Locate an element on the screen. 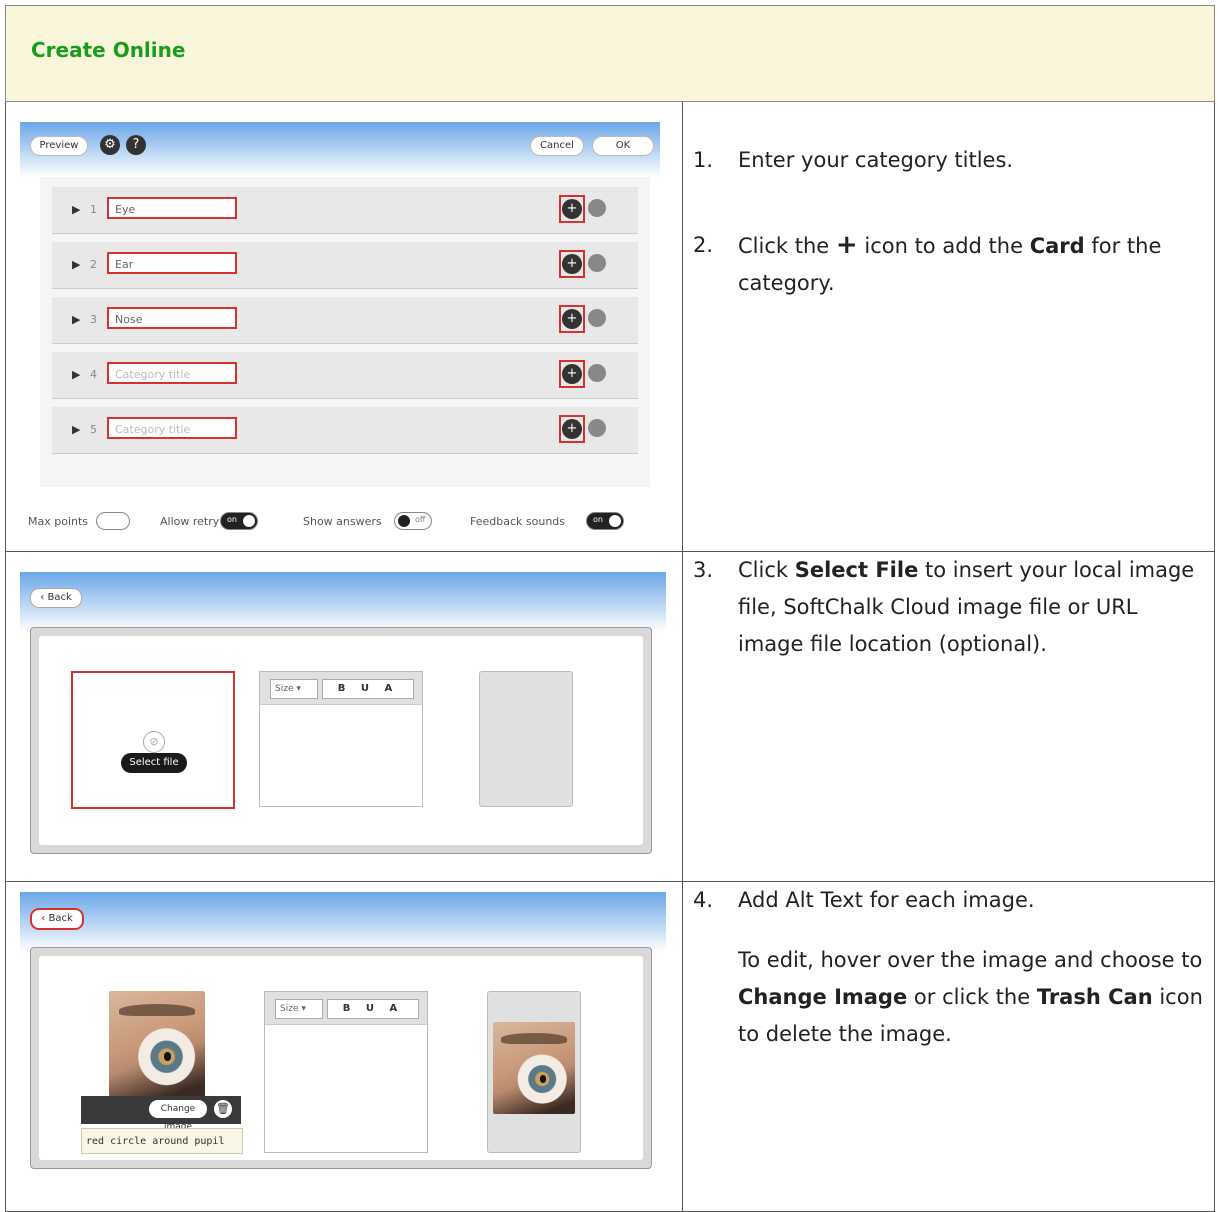 The image size is (1218, 1212). step-4-c: or click the is located at coordinates (972, 997).